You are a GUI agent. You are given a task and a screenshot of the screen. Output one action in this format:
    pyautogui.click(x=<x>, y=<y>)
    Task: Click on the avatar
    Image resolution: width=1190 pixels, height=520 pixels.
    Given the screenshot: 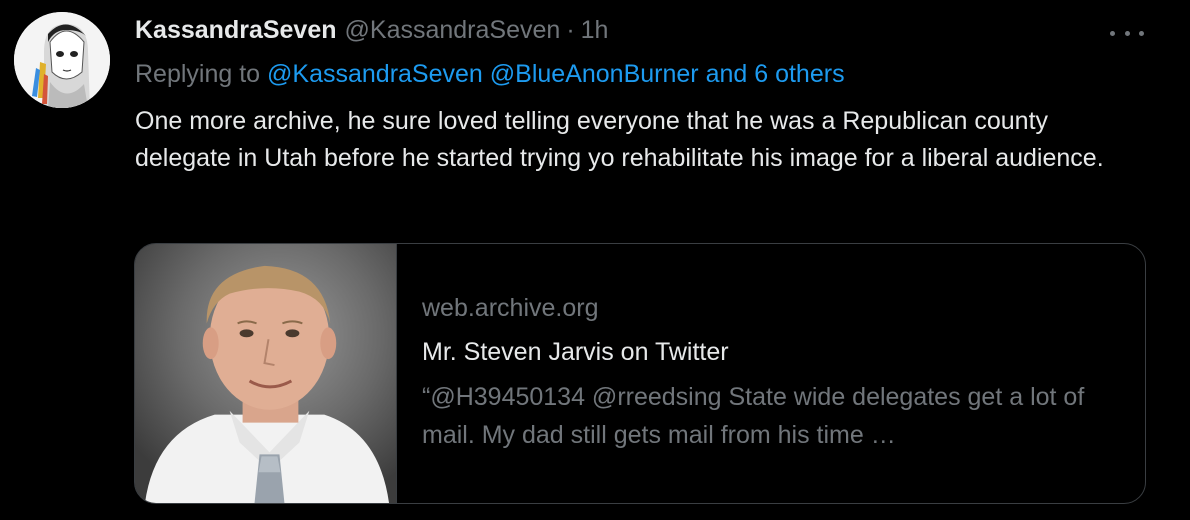 What is the action you would take?
    pyautogui.click(x=62, y=60)
    